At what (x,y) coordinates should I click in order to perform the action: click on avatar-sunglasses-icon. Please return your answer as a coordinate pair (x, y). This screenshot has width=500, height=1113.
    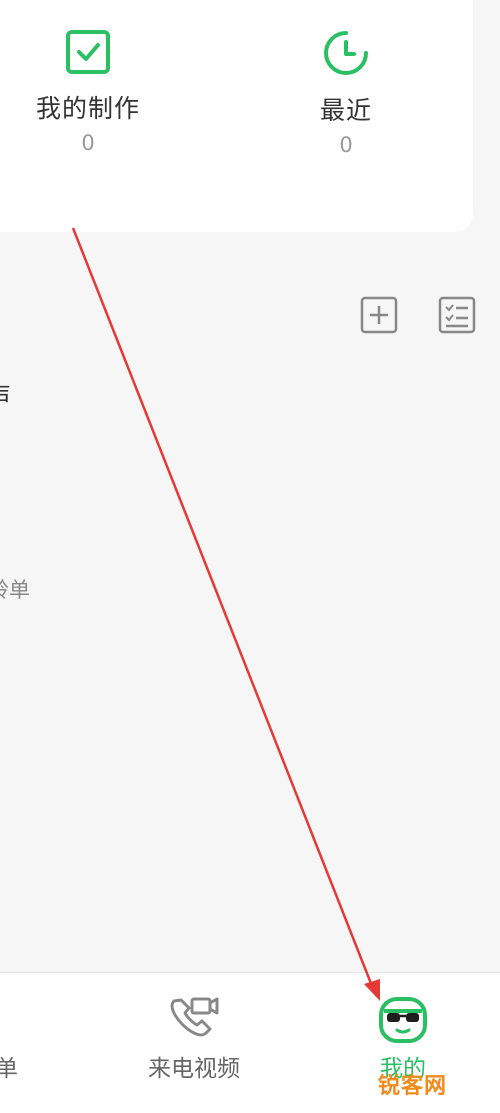
    Looking at the image, I should click on (403, 1020).